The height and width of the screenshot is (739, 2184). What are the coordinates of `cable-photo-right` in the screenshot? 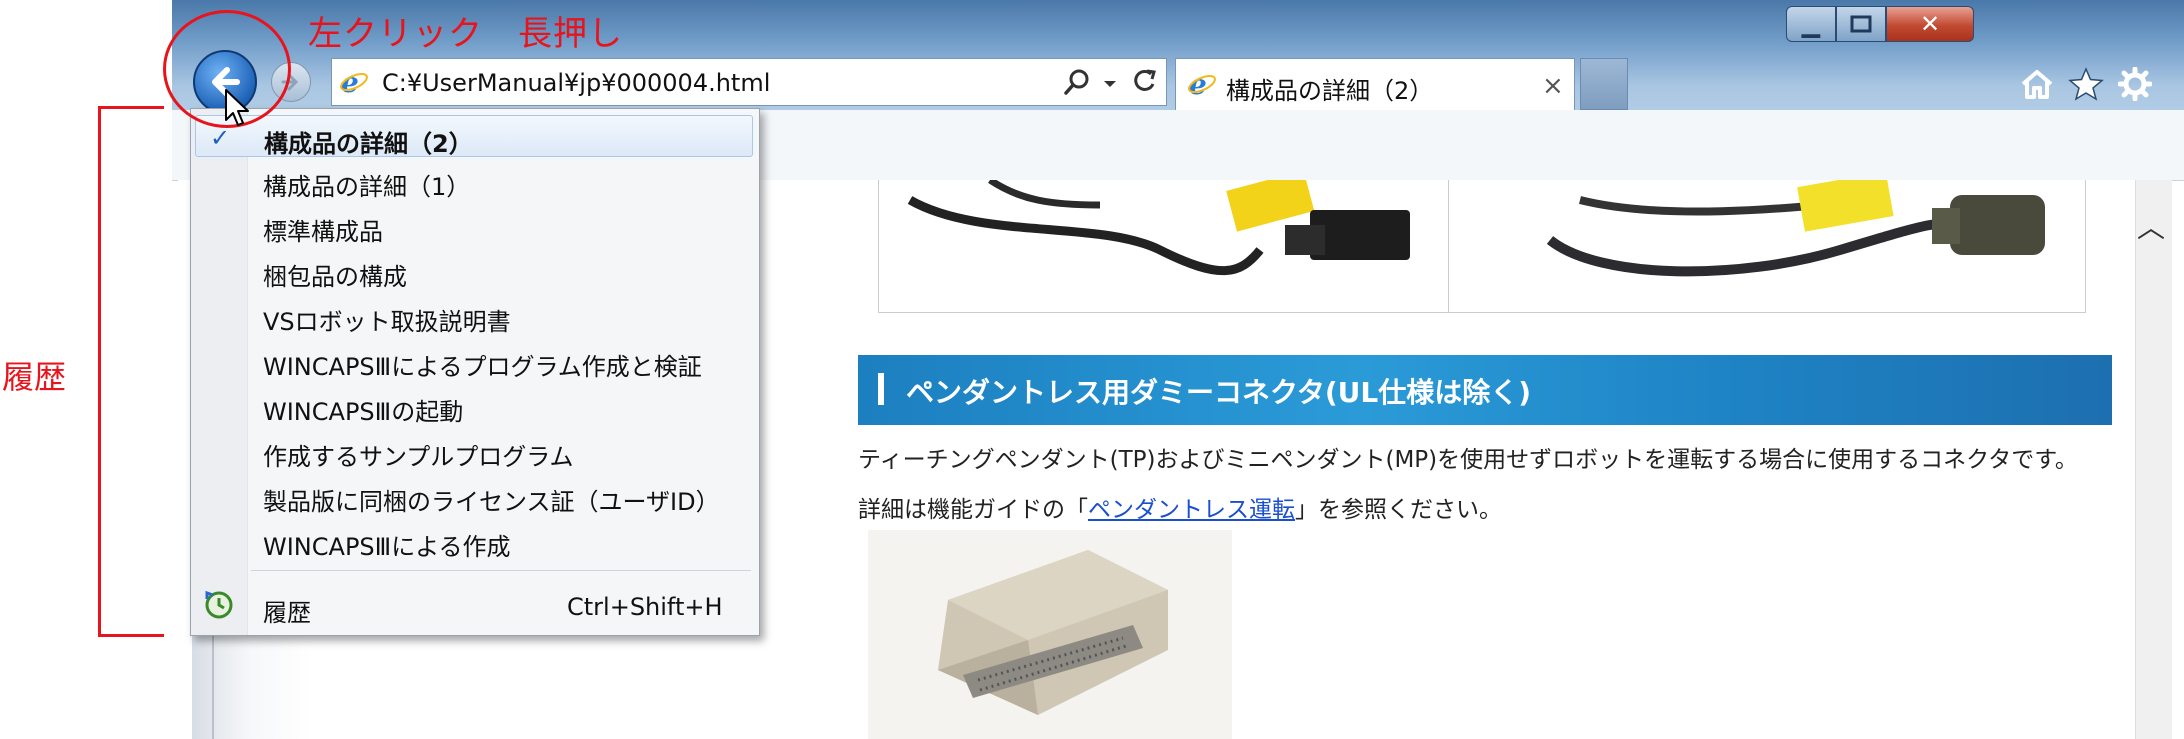 It's located at (1795, 228).